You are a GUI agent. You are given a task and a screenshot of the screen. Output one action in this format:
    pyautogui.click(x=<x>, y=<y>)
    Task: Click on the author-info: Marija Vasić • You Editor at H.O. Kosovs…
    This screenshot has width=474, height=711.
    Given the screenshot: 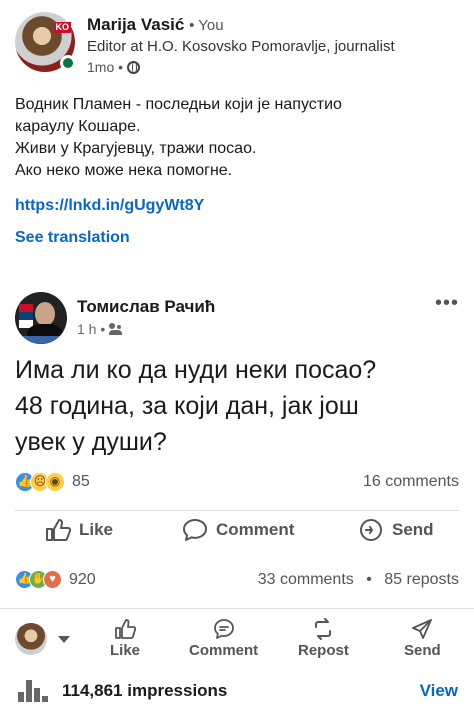 What is the action you would take?
    pyautogui.click(x=241, y=45)
    